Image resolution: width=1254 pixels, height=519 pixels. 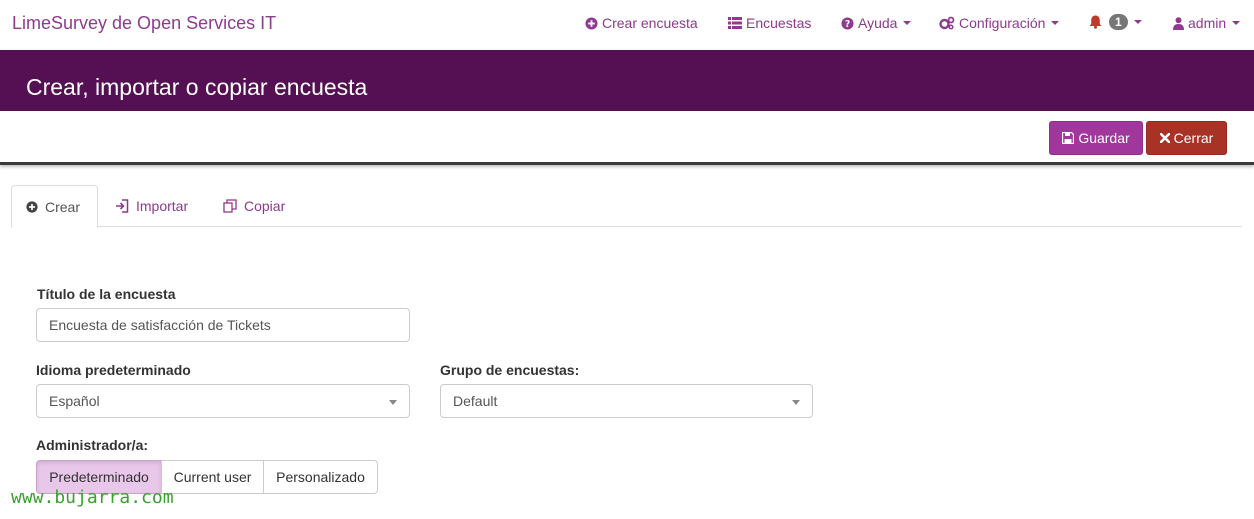 I want to click on survey-group-select: Default, so click(x=626, y=401).